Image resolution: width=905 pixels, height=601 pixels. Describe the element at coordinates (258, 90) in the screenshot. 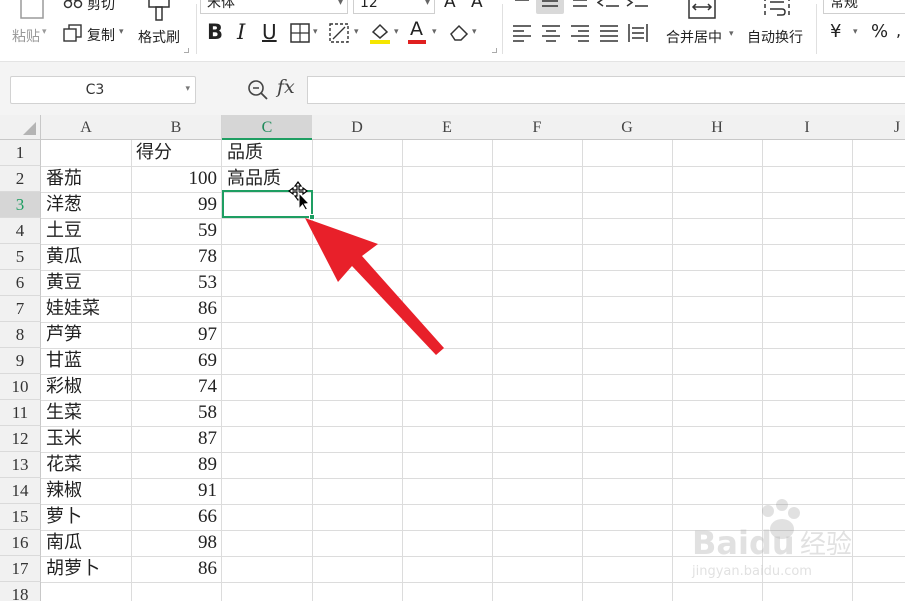

I see `zoom-icon` at that location.